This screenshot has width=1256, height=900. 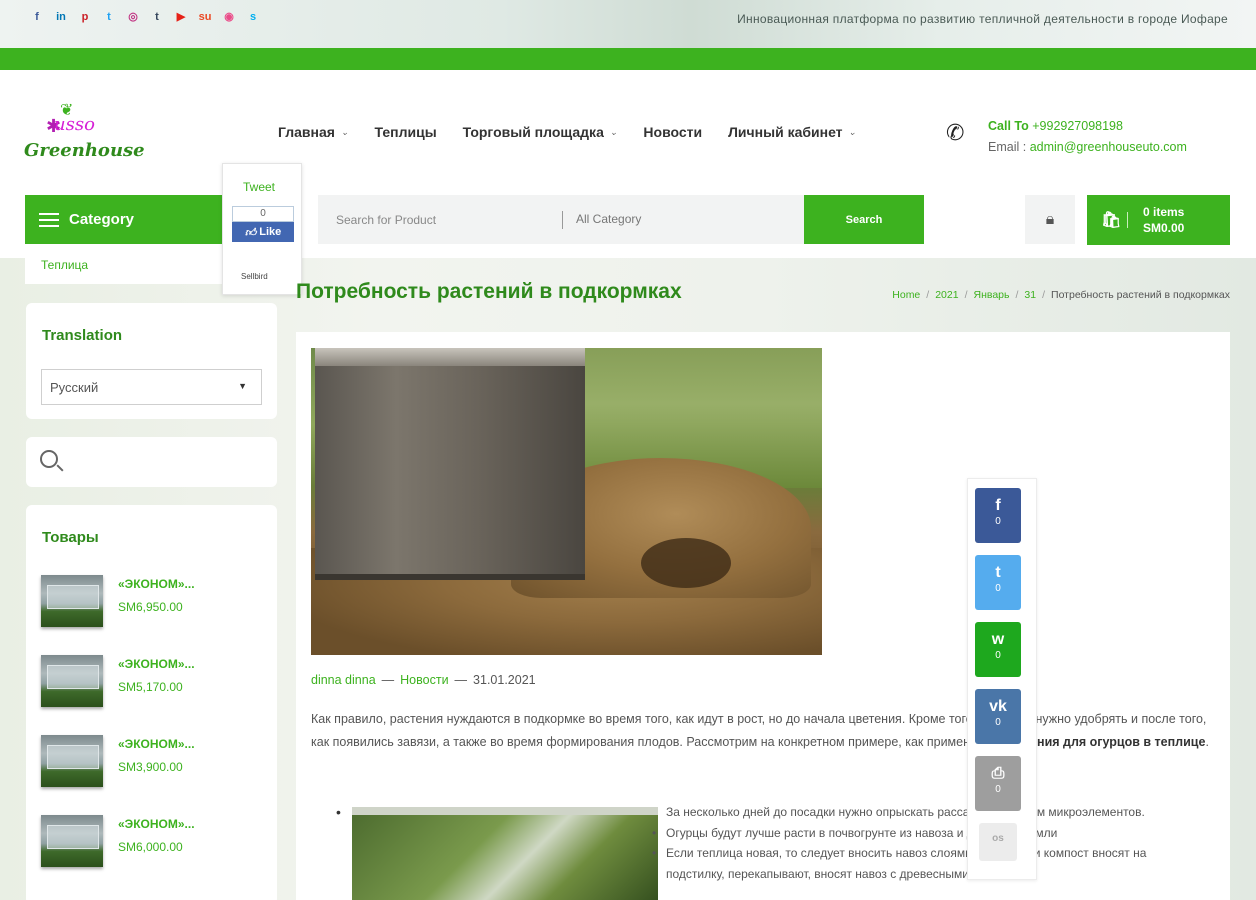 I want to click on category-item: Теплица, so click(x=64, y=265).